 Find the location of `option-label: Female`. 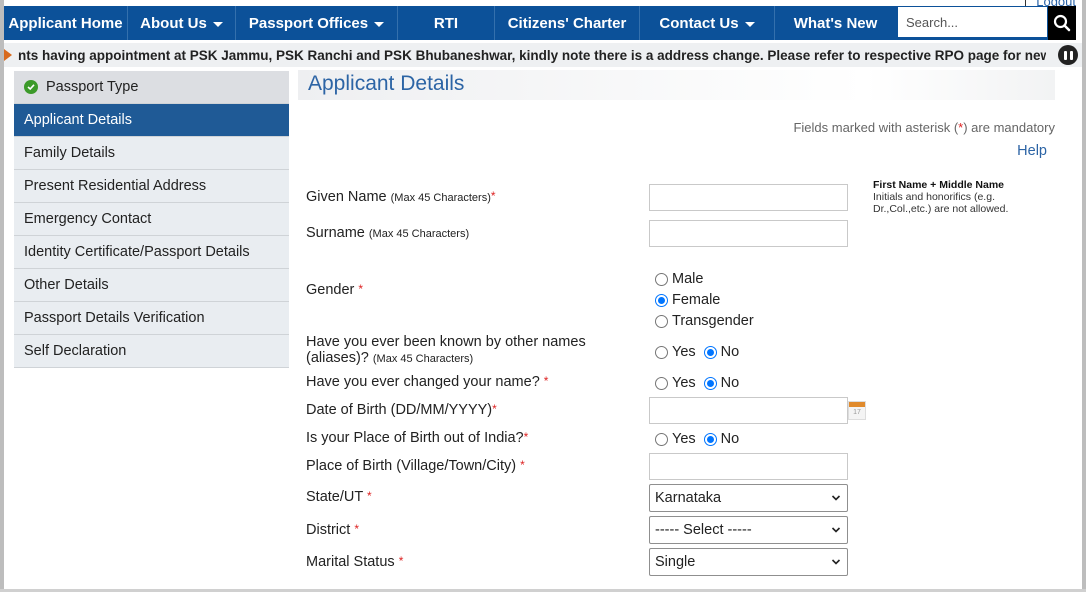

option-label: Female is located at coordinates (696, 300).